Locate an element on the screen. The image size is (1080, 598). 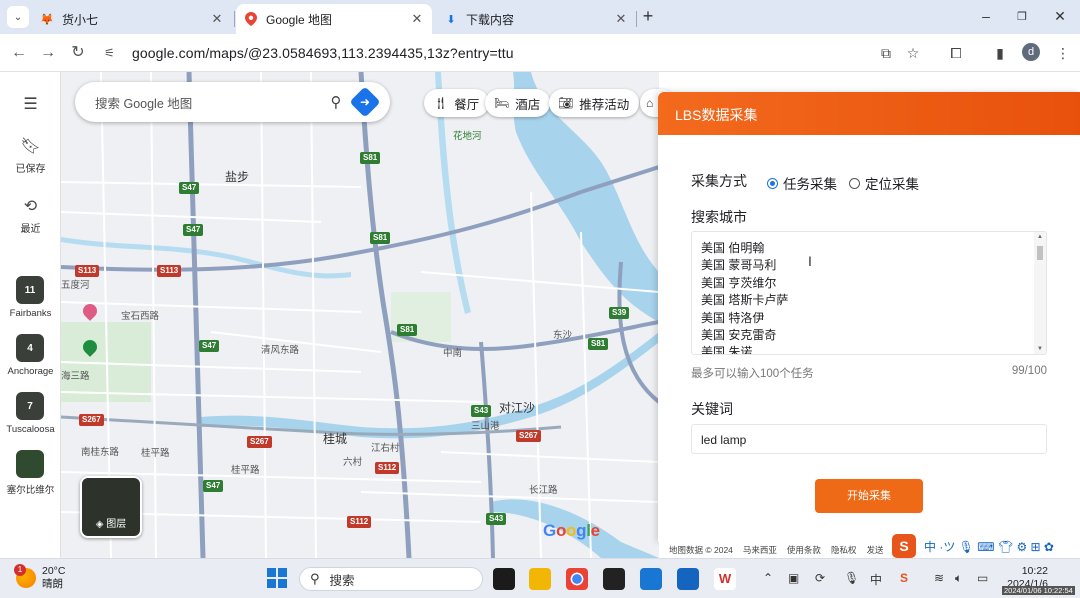
sogou-tray-icon: S is located at coordinates (904, 578).